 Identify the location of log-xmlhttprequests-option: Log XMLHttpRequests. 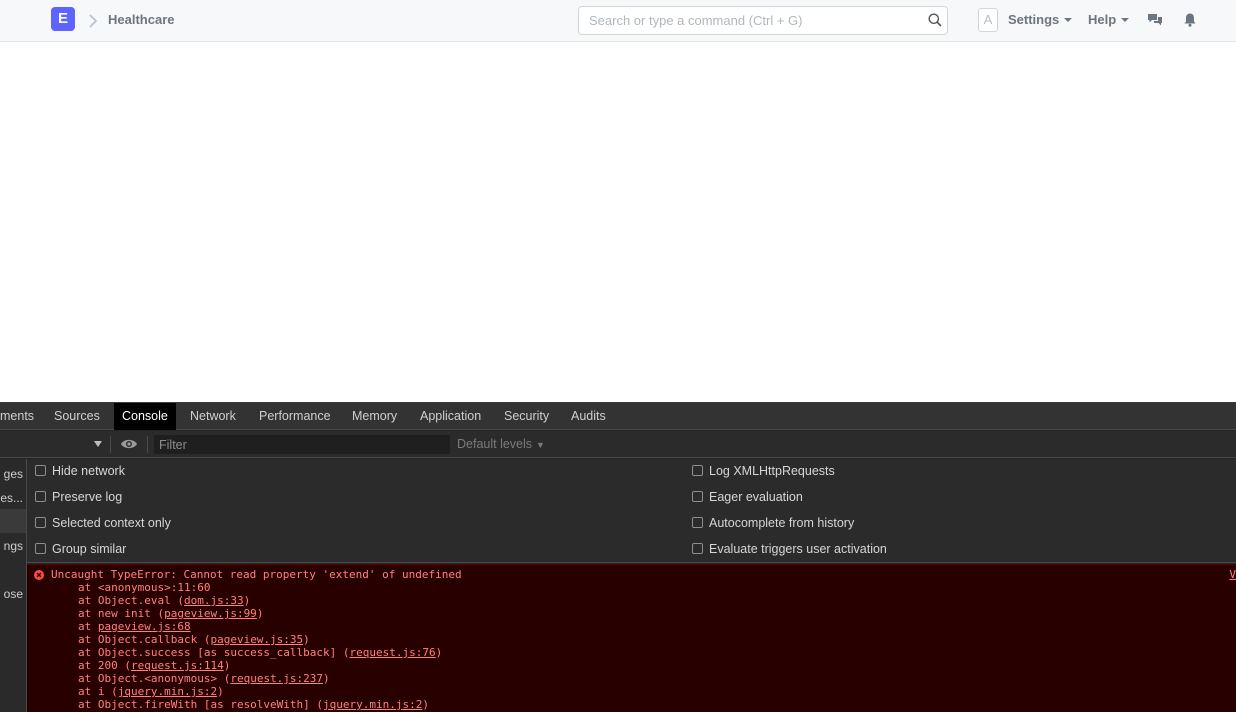
(763, 471).